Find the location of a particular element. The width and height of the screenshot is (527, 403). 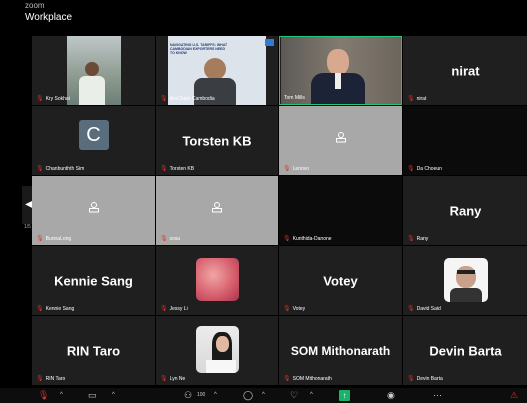

participant-name-label: 🎙 Torsten KB is located at coordinates (177, 169).